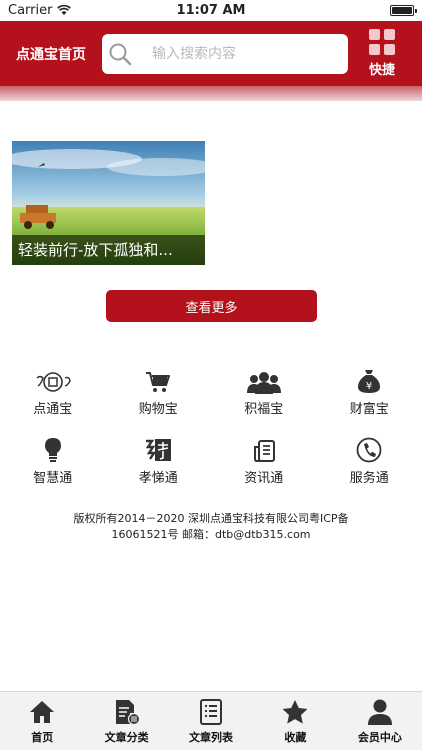 The image size is (422, 750). What do you see at coordinates (381, 70) in the screenshot?
I see `quick-label: 快捷` at bounding box center [381, 70].